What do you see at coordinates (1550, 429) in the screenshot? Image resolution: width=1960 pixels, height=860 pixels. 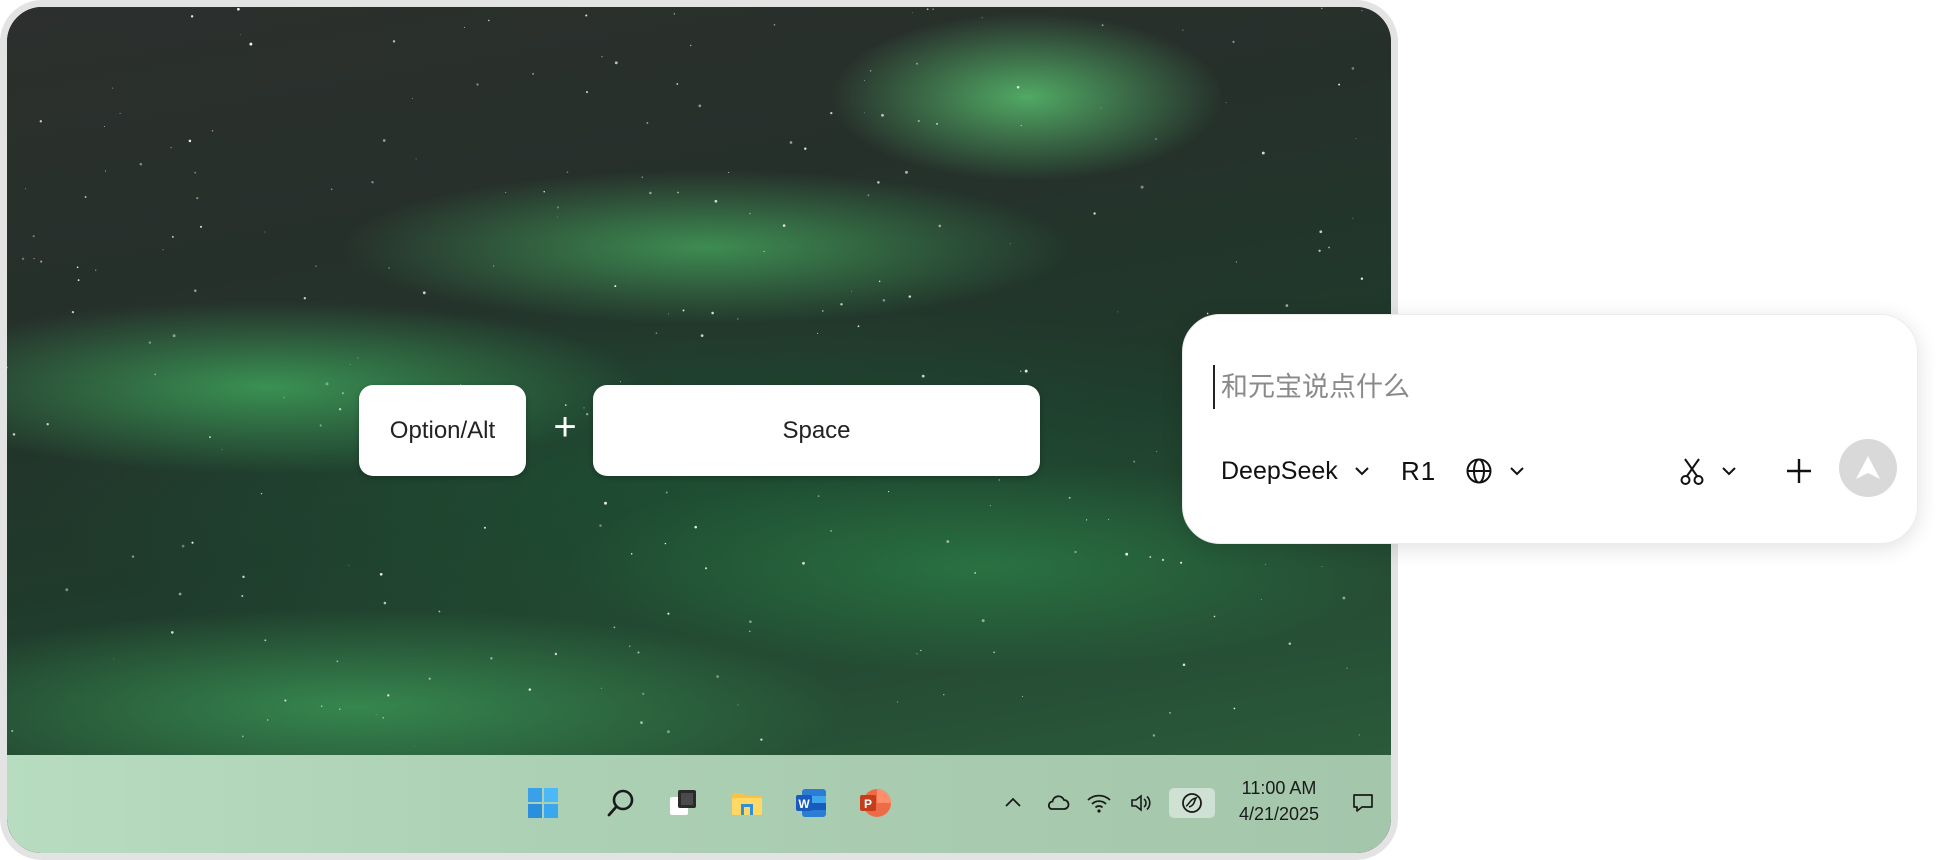 I see `chat-input-card: DeepSeek R1` at bounding box center [1550, 429].